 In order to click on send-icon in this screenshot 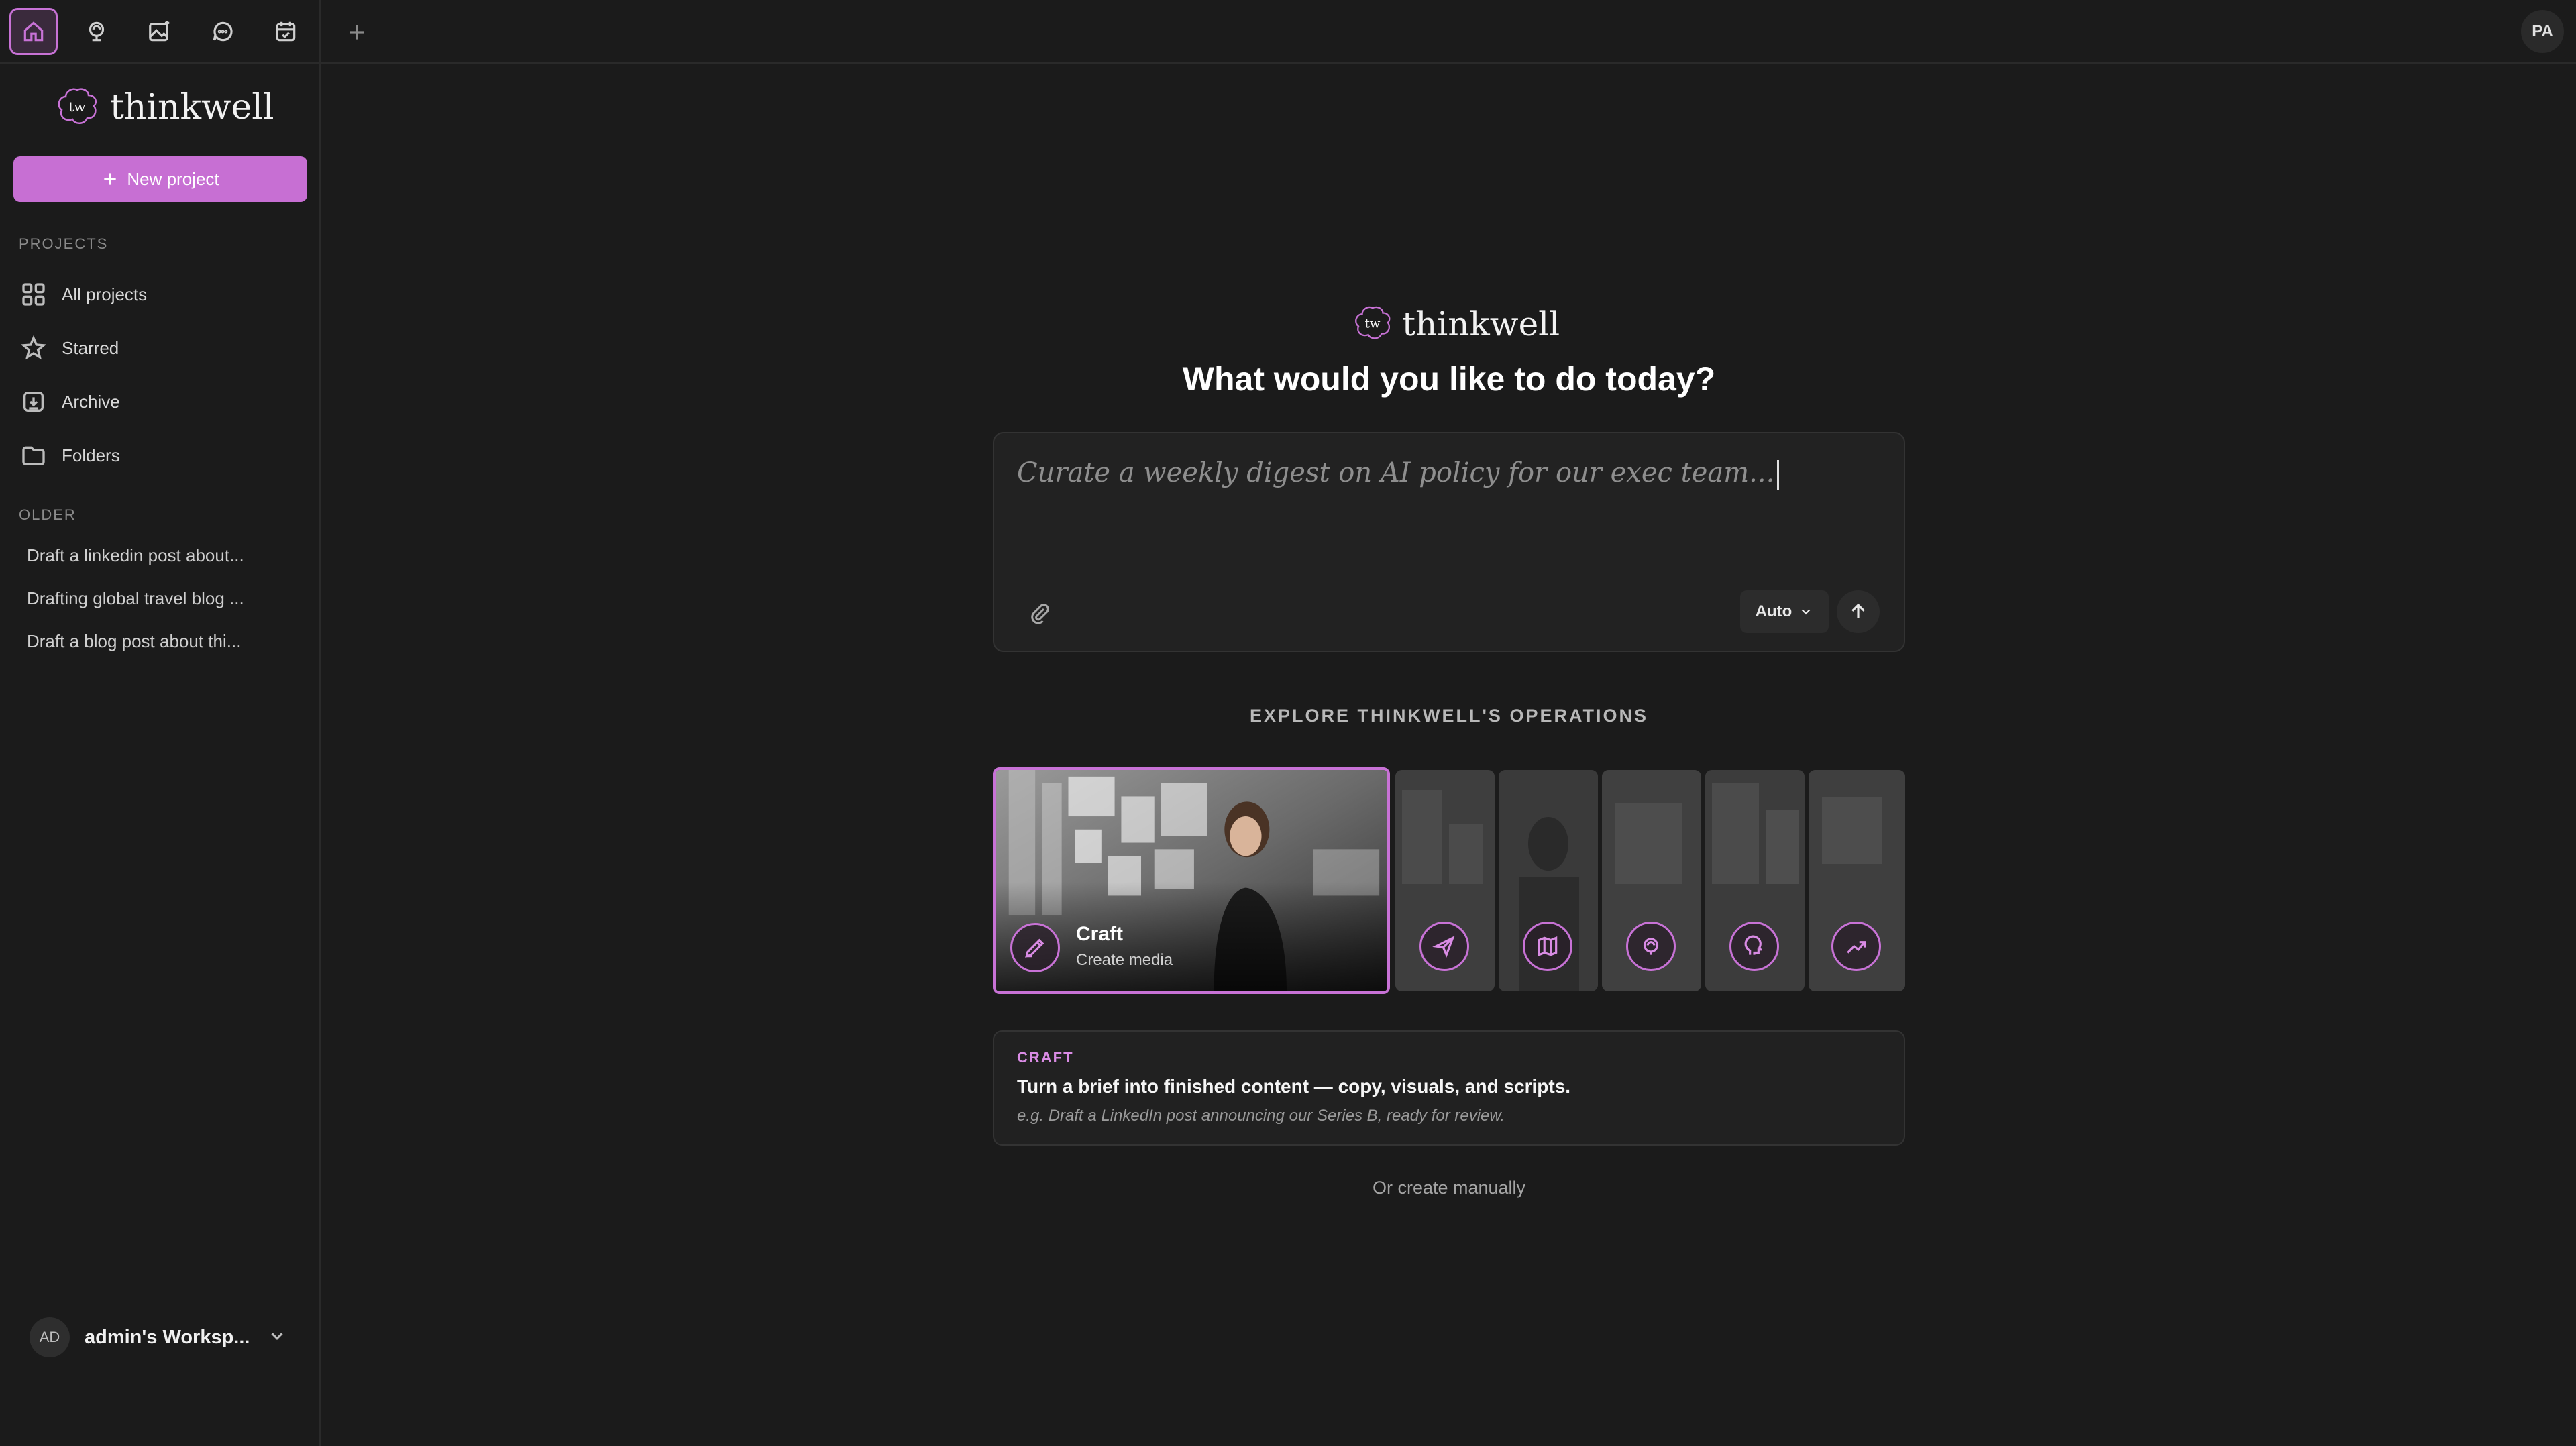, I will do `click(1443, 947)`.